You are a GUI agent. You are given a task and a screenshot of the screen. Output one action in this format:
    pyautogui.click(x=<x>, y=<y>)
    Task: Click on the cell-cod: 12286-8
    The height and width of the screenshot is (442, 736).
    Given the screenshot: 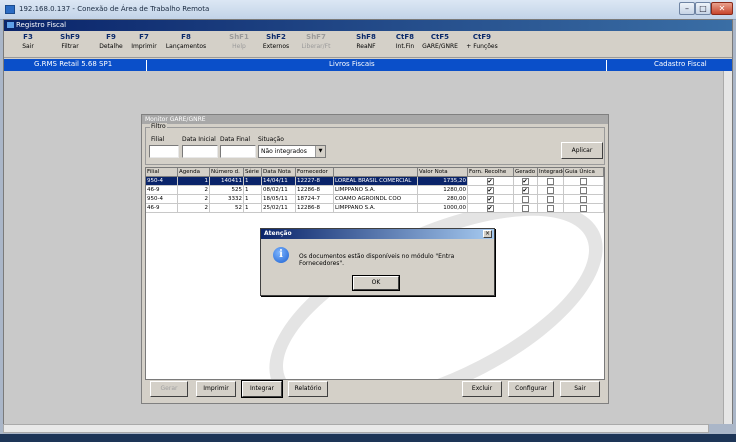 What is the action you would take?
    pyautogui.click(x=315, y=208)
    